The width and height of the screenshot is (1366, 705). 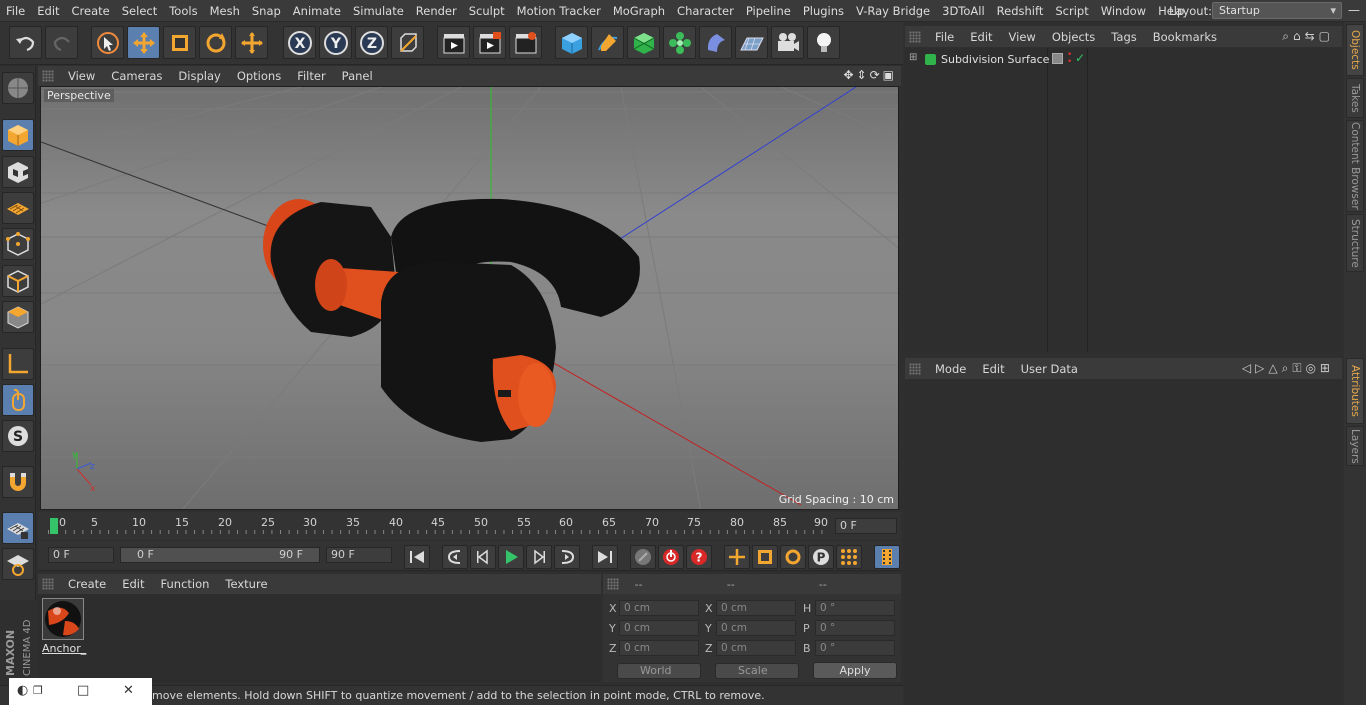 What do you see at coordinates (1354, 11) in the screenshot?
I see `window-minimize-icon: —` at bounding box center [1354, 11].